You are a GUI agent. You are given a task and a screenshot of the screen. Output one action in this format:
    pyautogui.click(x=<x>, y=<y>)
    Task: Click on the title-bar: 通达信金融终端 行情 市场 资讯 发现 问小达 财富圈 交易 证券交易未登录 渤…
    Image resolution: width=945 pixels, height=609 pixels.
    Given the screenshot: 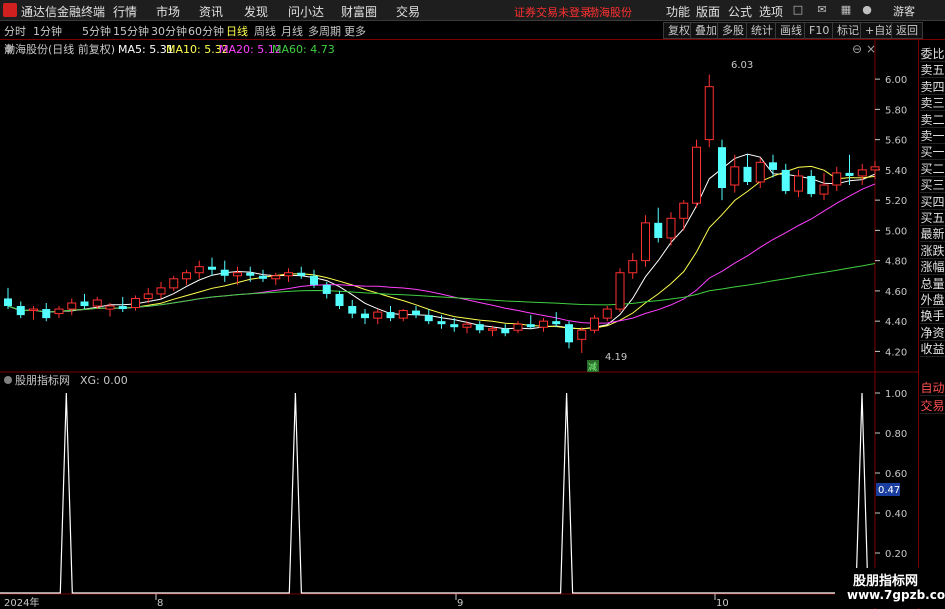 What is the action you would take?
    pyautogui.click(x=472, y=10)
    